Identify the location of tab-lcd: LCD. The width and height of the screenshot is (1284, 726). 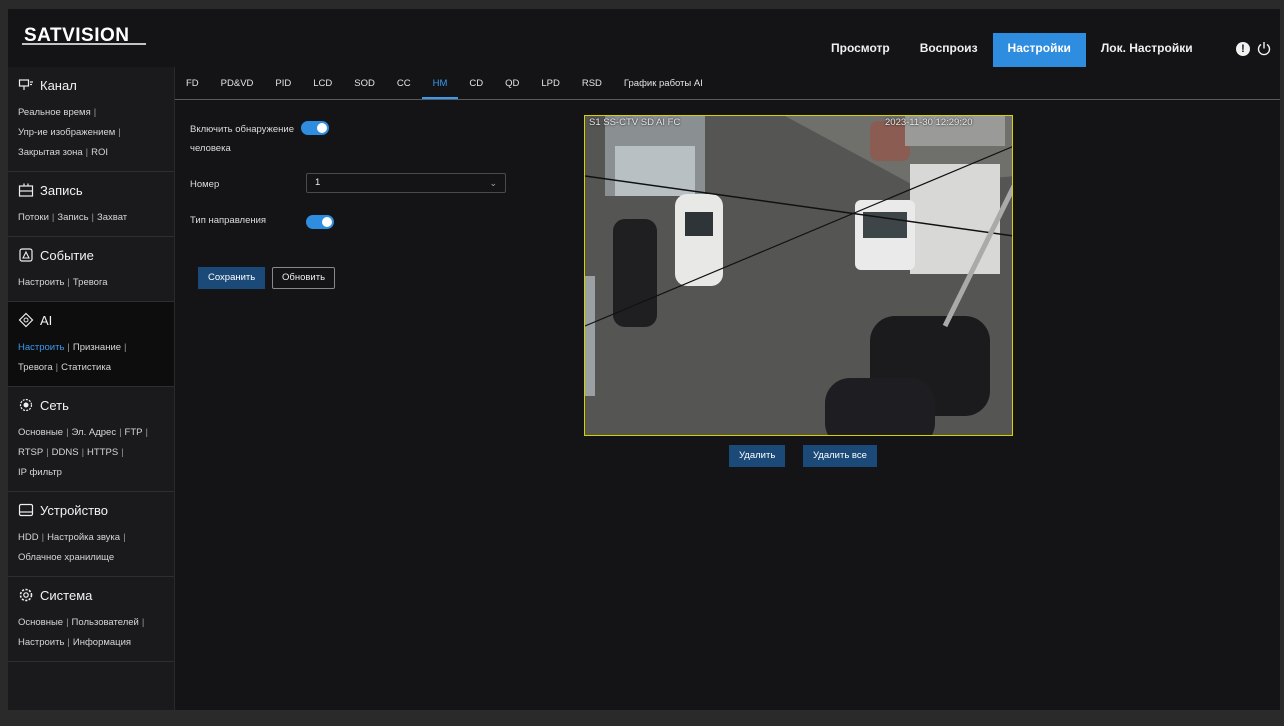
(322, 86).